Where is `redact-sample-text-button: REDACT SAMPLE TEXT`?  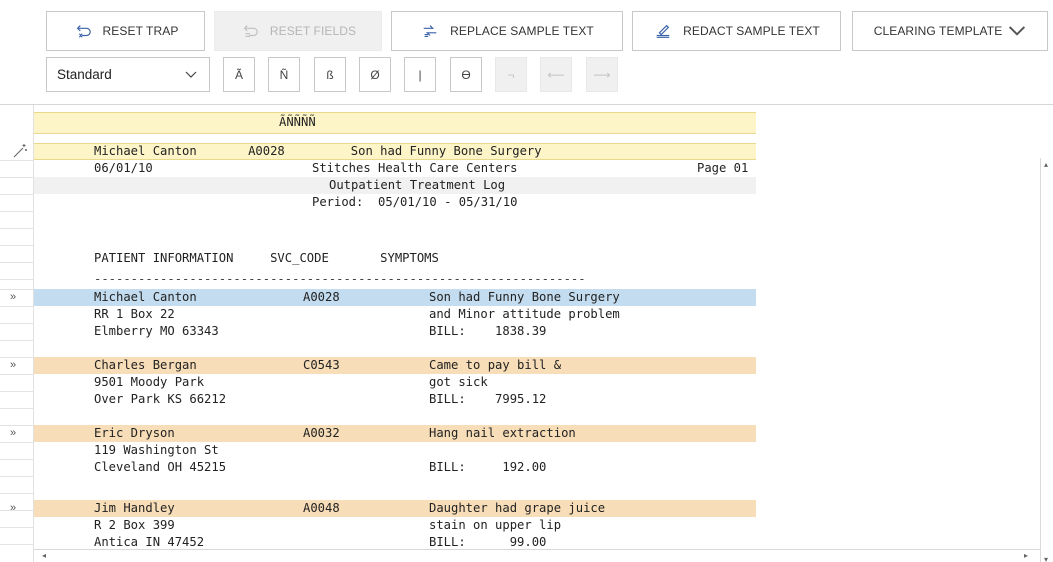
redact-sample-text-button: REDACT SAMPLE TEXT is located at coordinates (736, 31).